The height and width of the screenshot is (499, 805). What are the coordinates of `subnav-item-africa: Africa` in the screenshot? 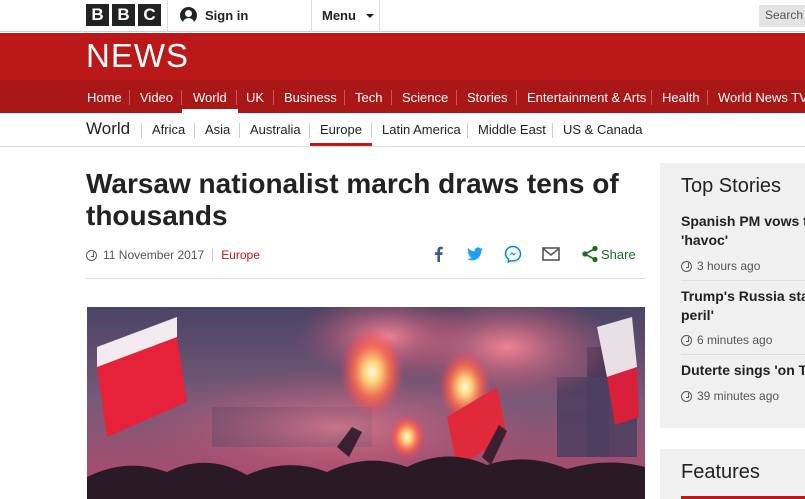 It's located at (168, 129).